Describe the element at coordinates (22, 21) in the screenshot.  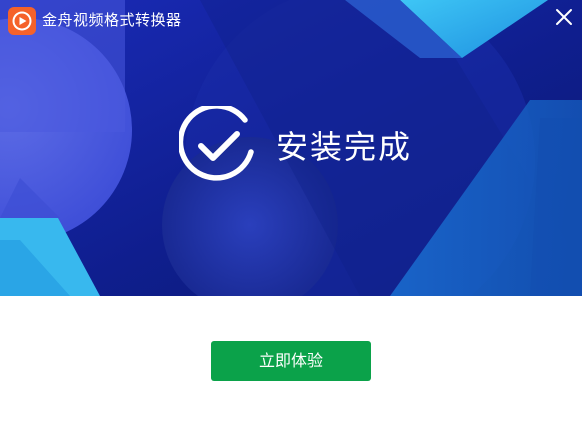
I see `play-logo-icon` at that location.